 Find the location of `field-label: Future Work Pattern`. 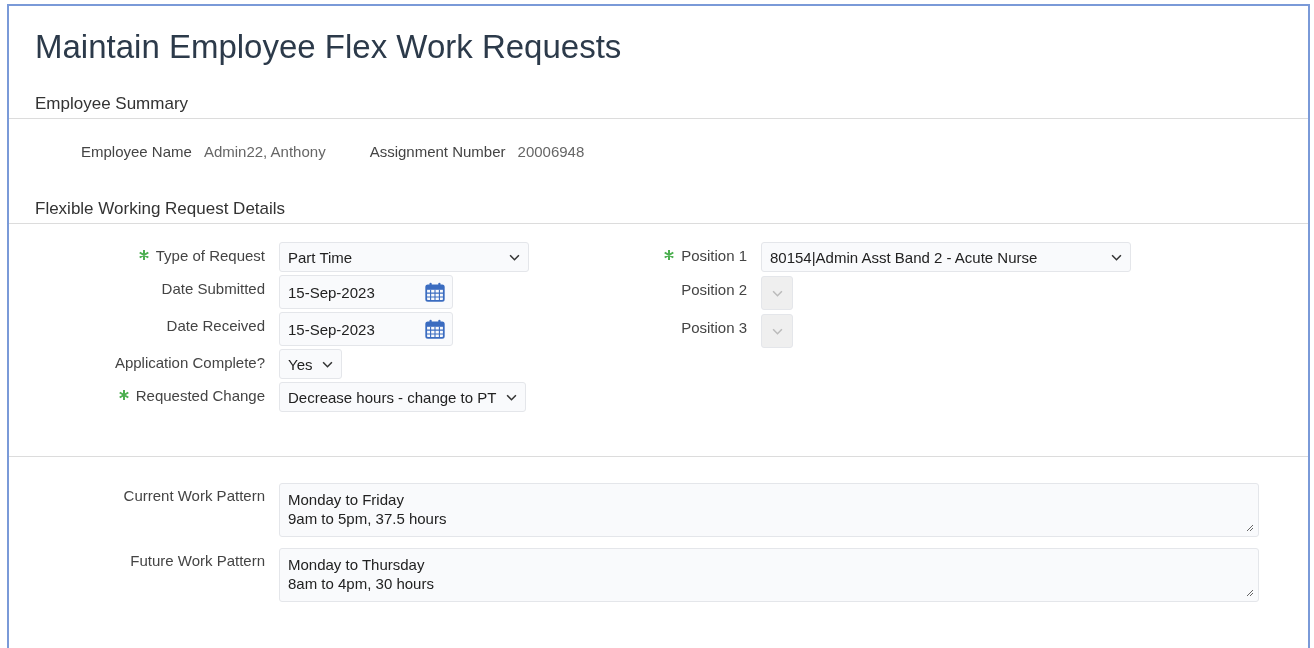

field-label: Future Work Pattern is located at coordinates (197, 561).